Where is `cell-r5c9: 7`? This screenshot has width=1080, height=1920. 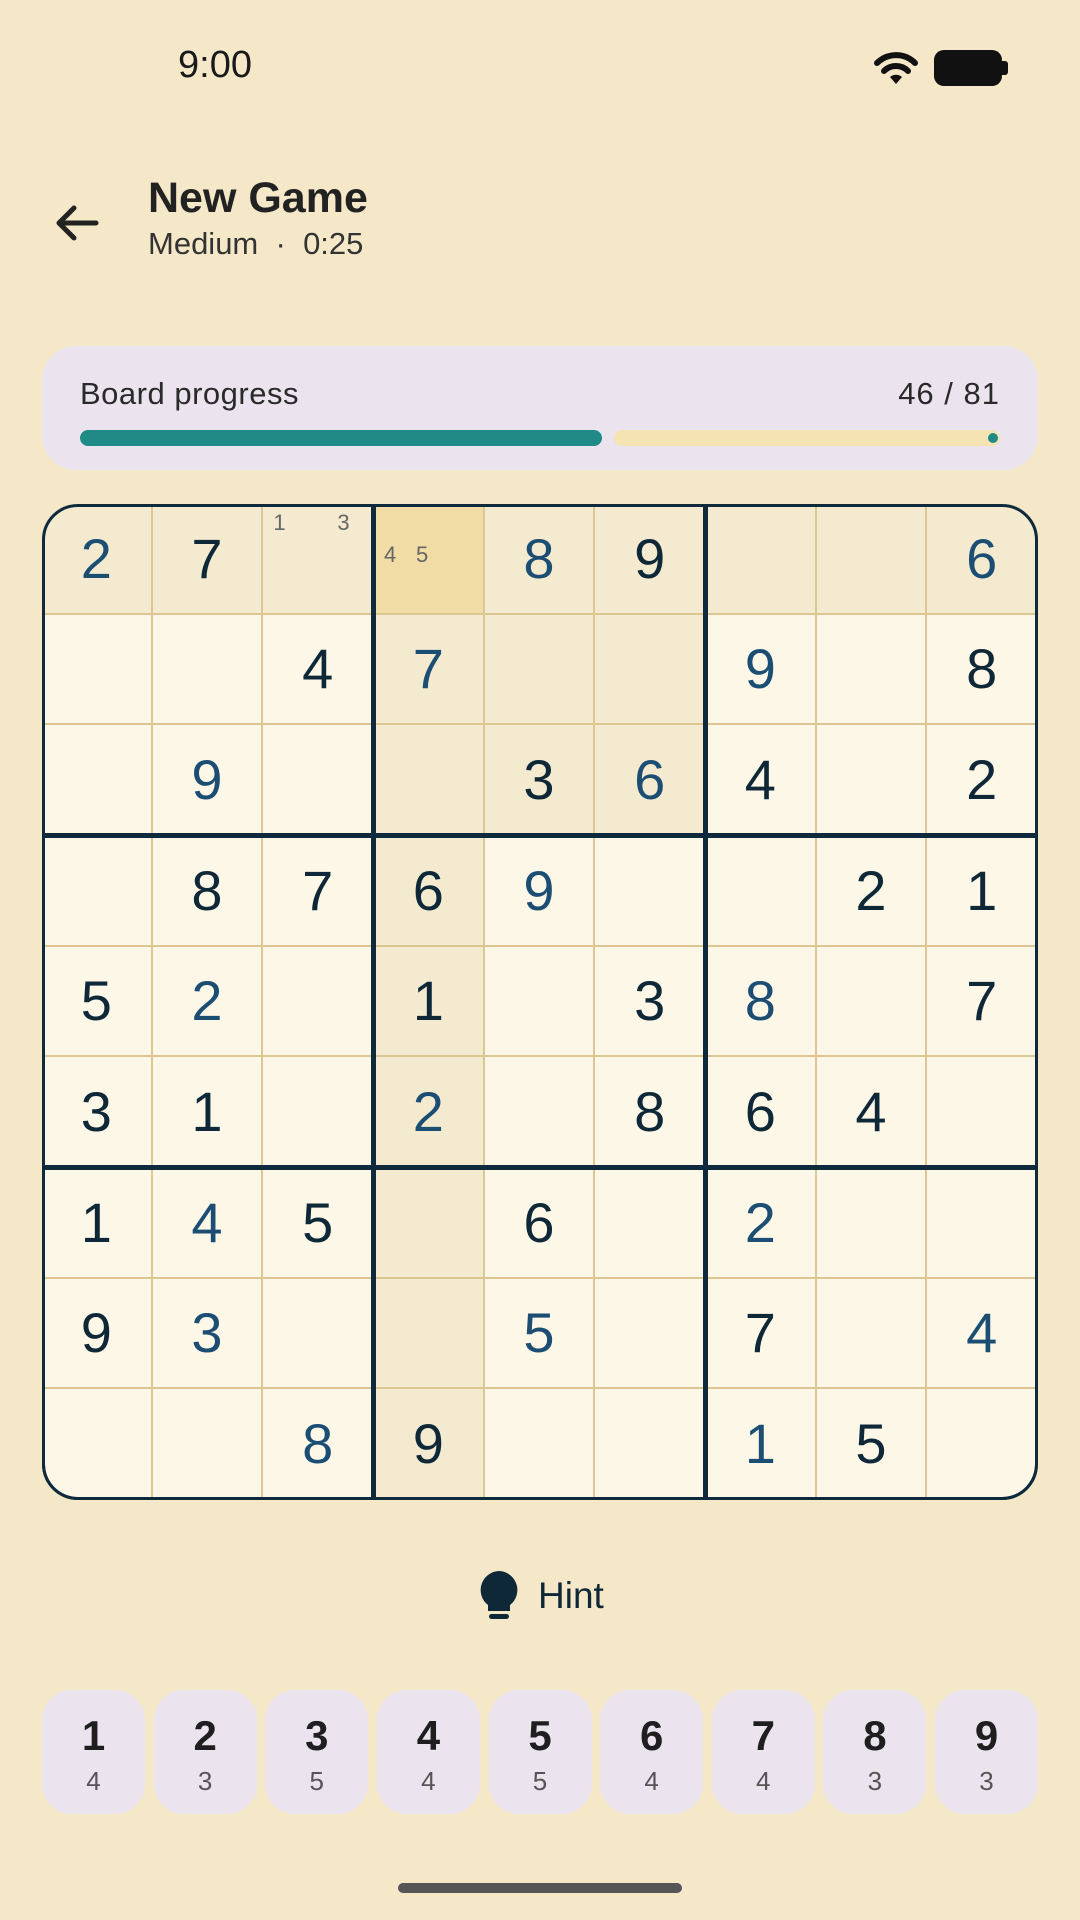 cell-r5c9: 7 is located at coordinates (982, 1002).